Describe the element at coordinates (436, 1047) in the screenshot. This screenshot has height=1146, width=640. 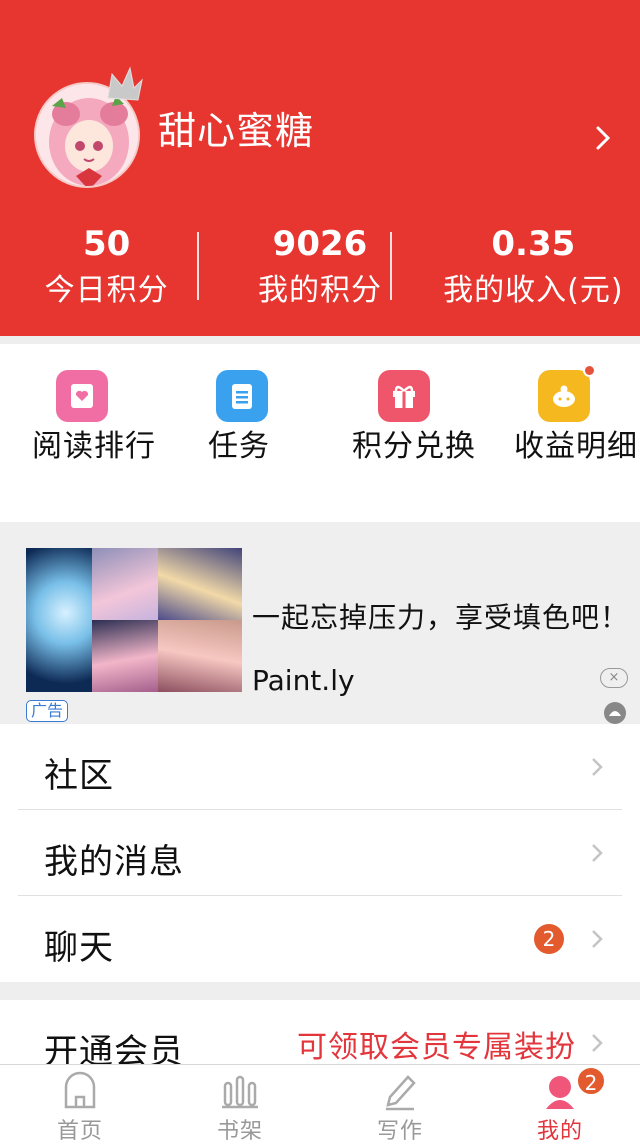
I see `vip-promo-text: 可领取会员专属装扮` at that location.